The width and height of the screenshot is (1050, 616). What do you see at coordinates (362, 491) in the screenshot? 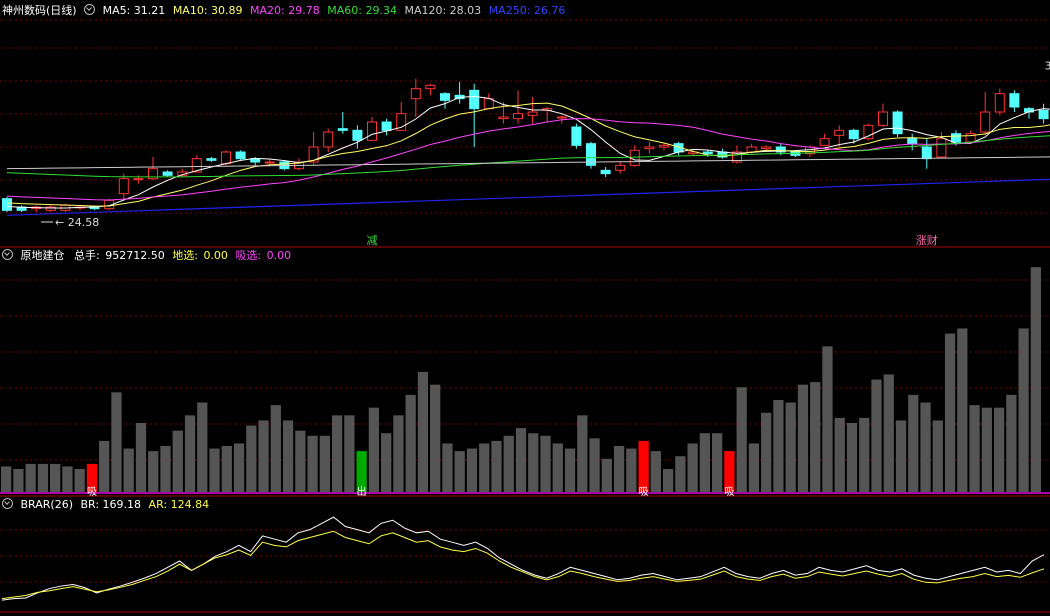
I see `volume-marker-label: 出` at bounding box center [362, 491].